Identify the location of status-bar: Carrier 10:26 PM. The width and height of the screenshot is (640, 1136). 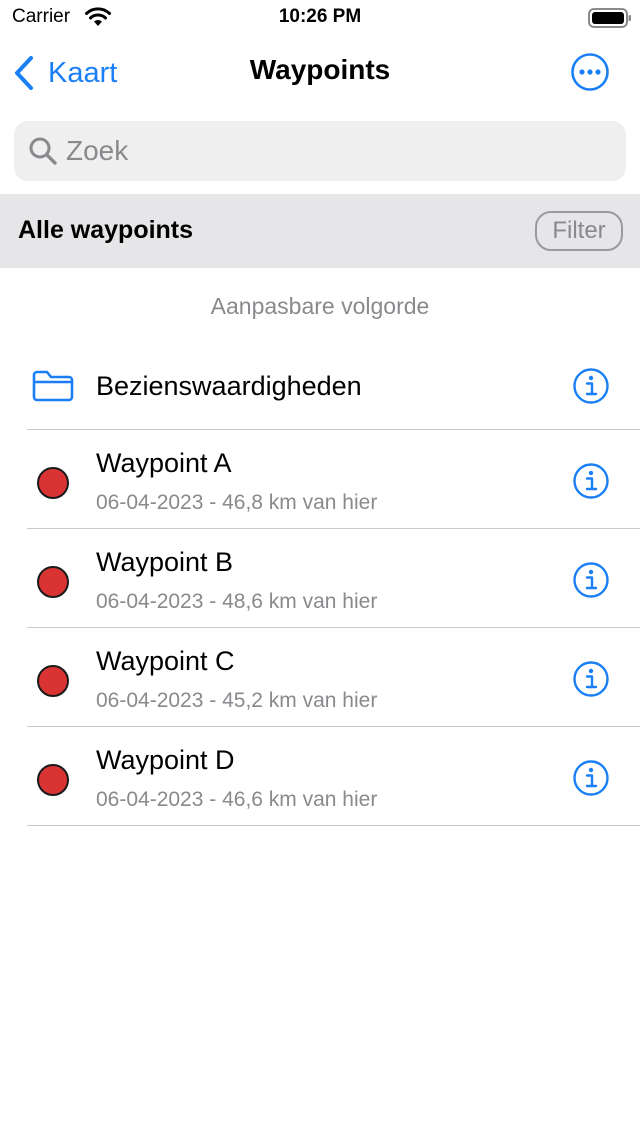
(320, 18).